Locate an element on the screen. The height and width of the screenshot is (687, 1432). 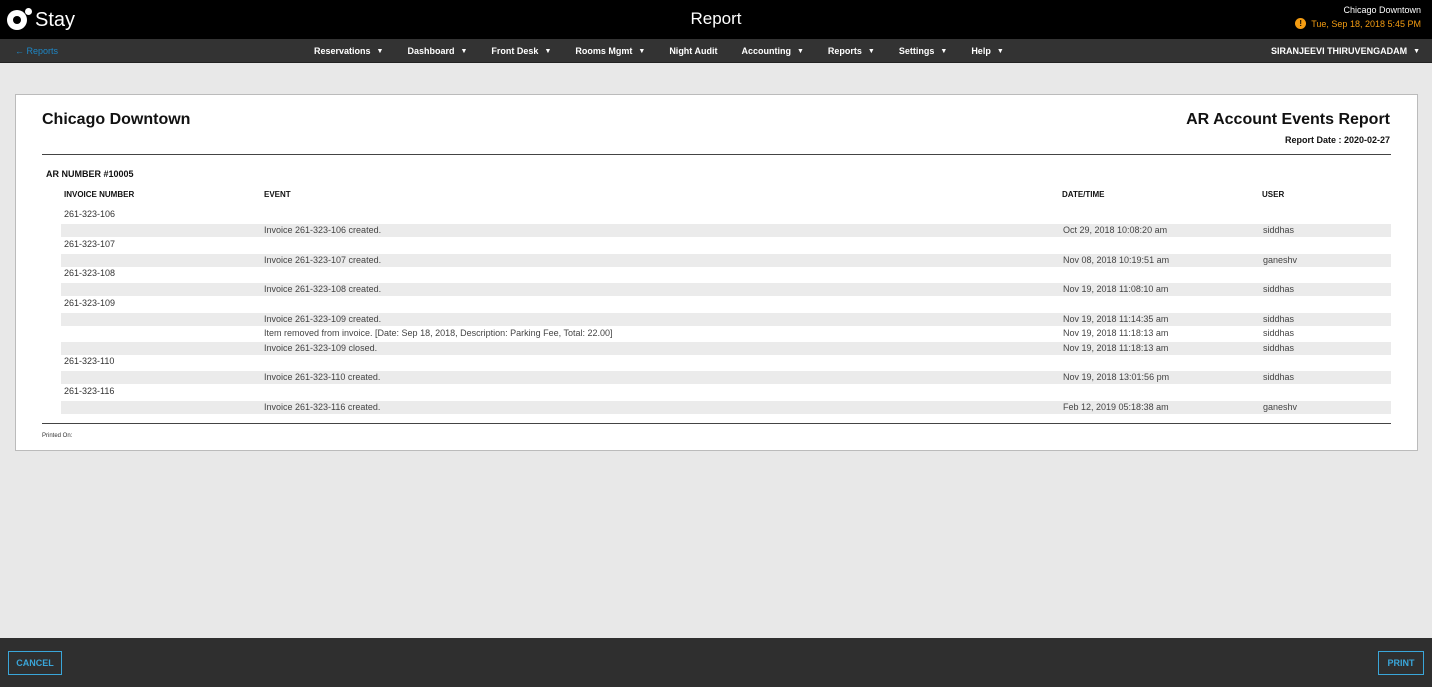
nav-item-accounting: Accounting ▼ is located at coordinates (772, 51).